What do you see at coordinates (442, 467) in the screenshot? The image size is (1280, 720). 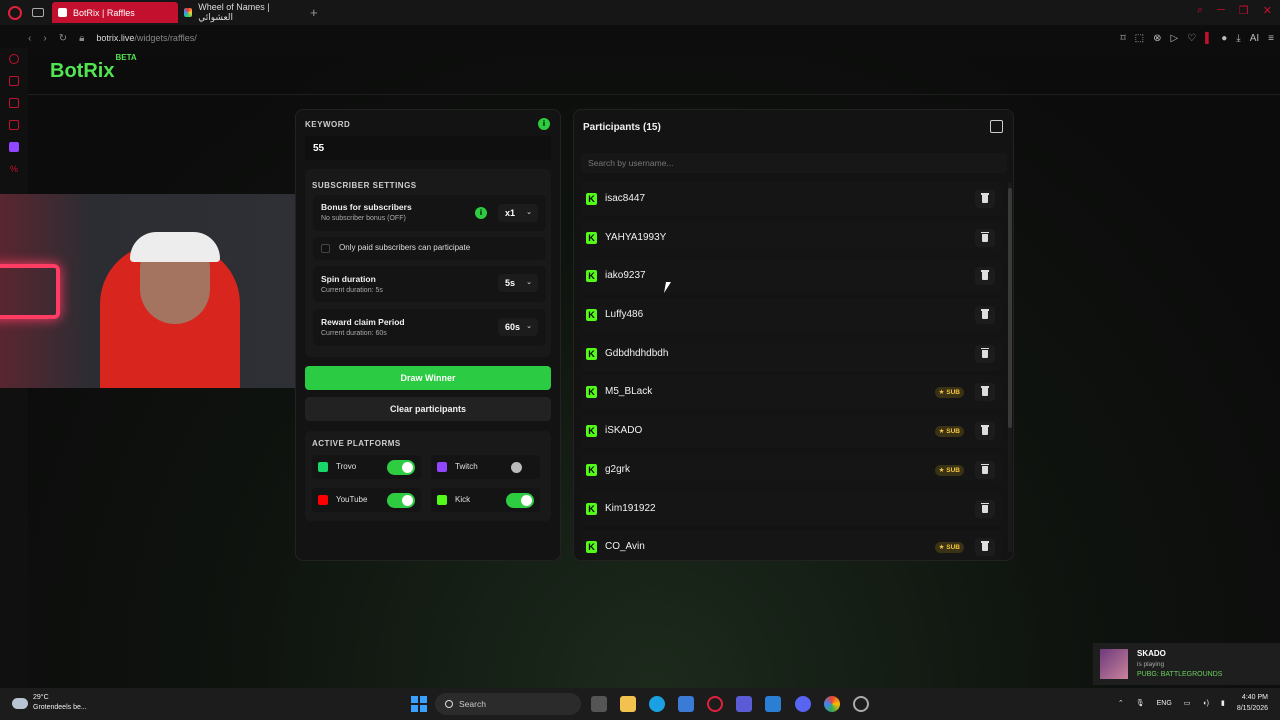 I see `twitch-icon` at bounding box center [442, 467].